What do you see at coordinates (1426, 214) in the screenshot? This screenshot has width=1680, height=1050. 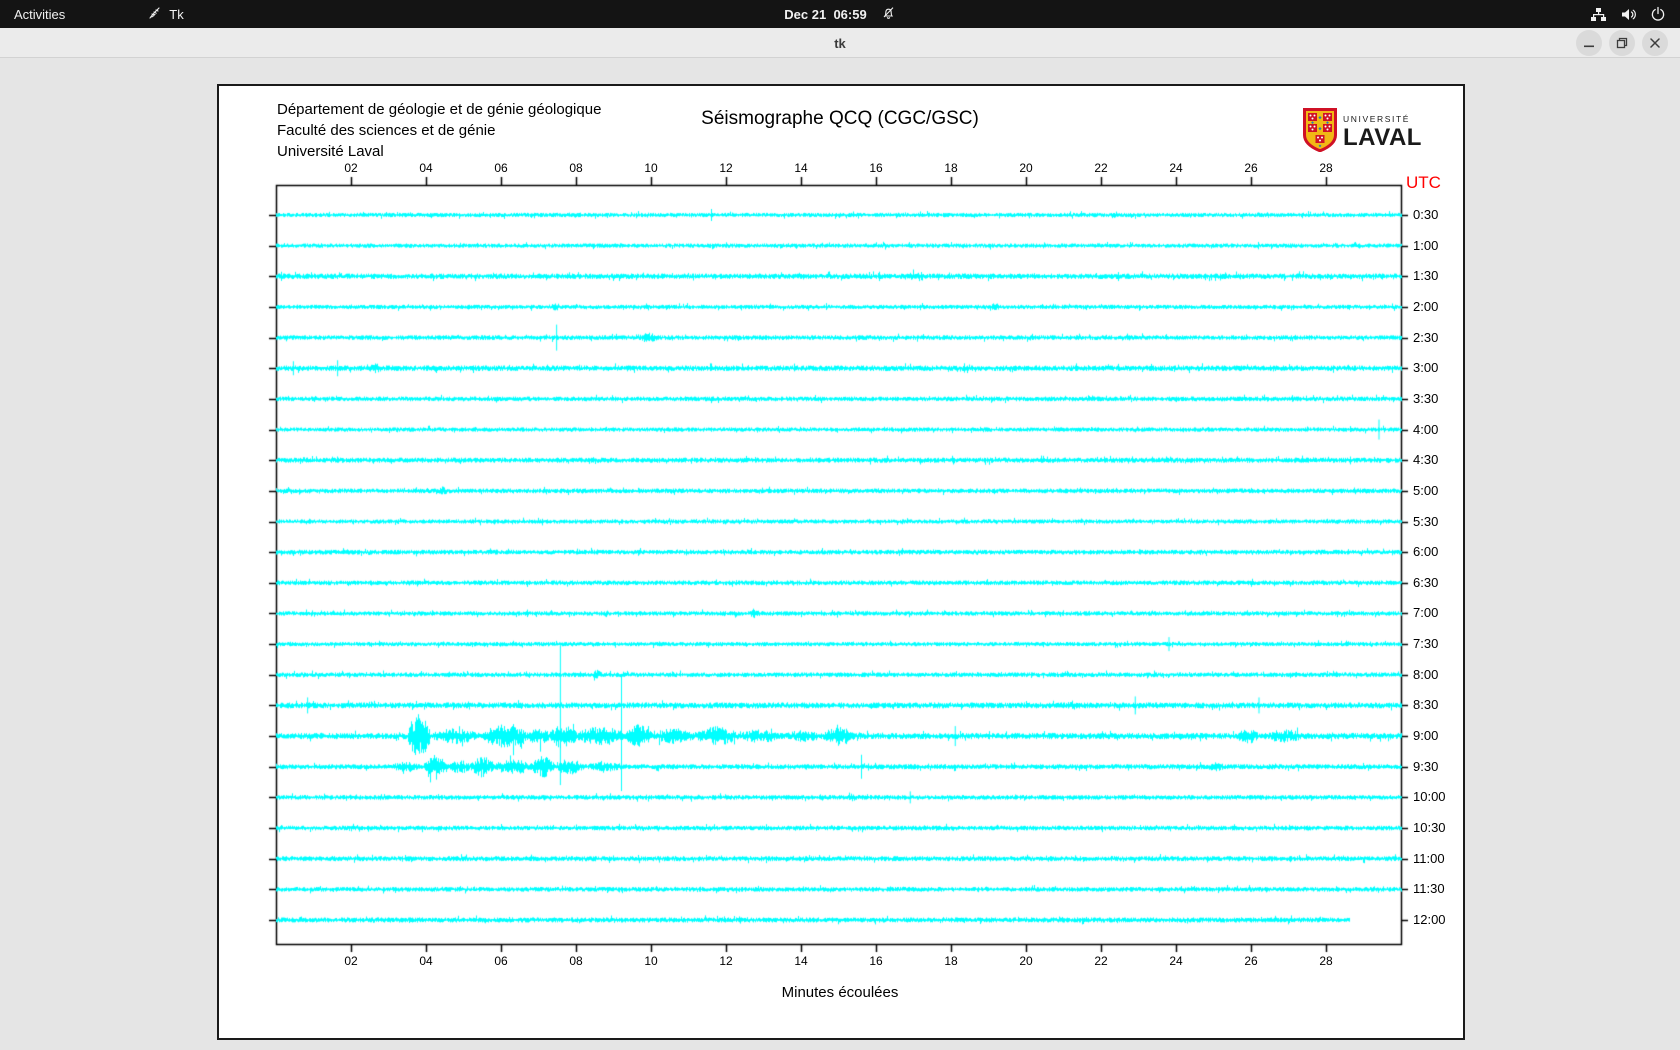 I see `utc-time-label: 0:30` at bounding box center [1426, 214].